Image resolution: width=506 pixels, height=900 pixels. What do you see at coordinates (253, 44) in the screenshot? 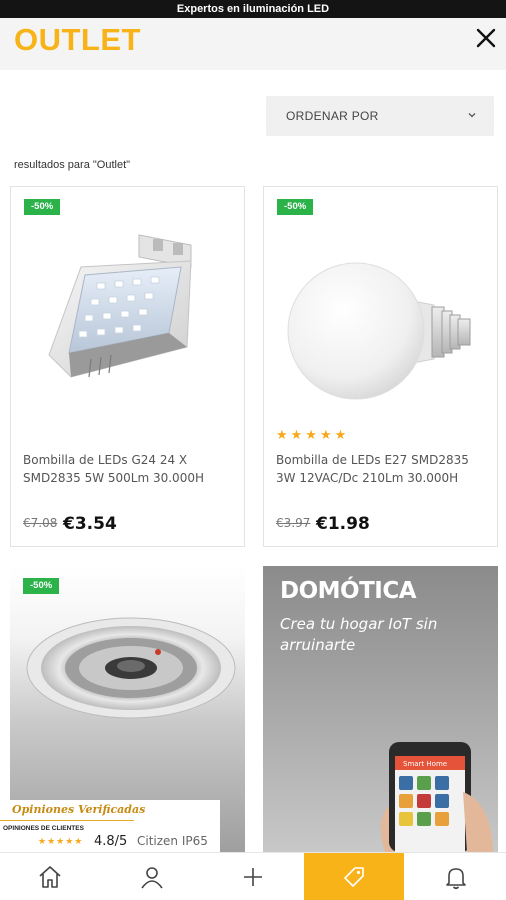
I see `header: OUTLET` at bounding box center [253, 44].